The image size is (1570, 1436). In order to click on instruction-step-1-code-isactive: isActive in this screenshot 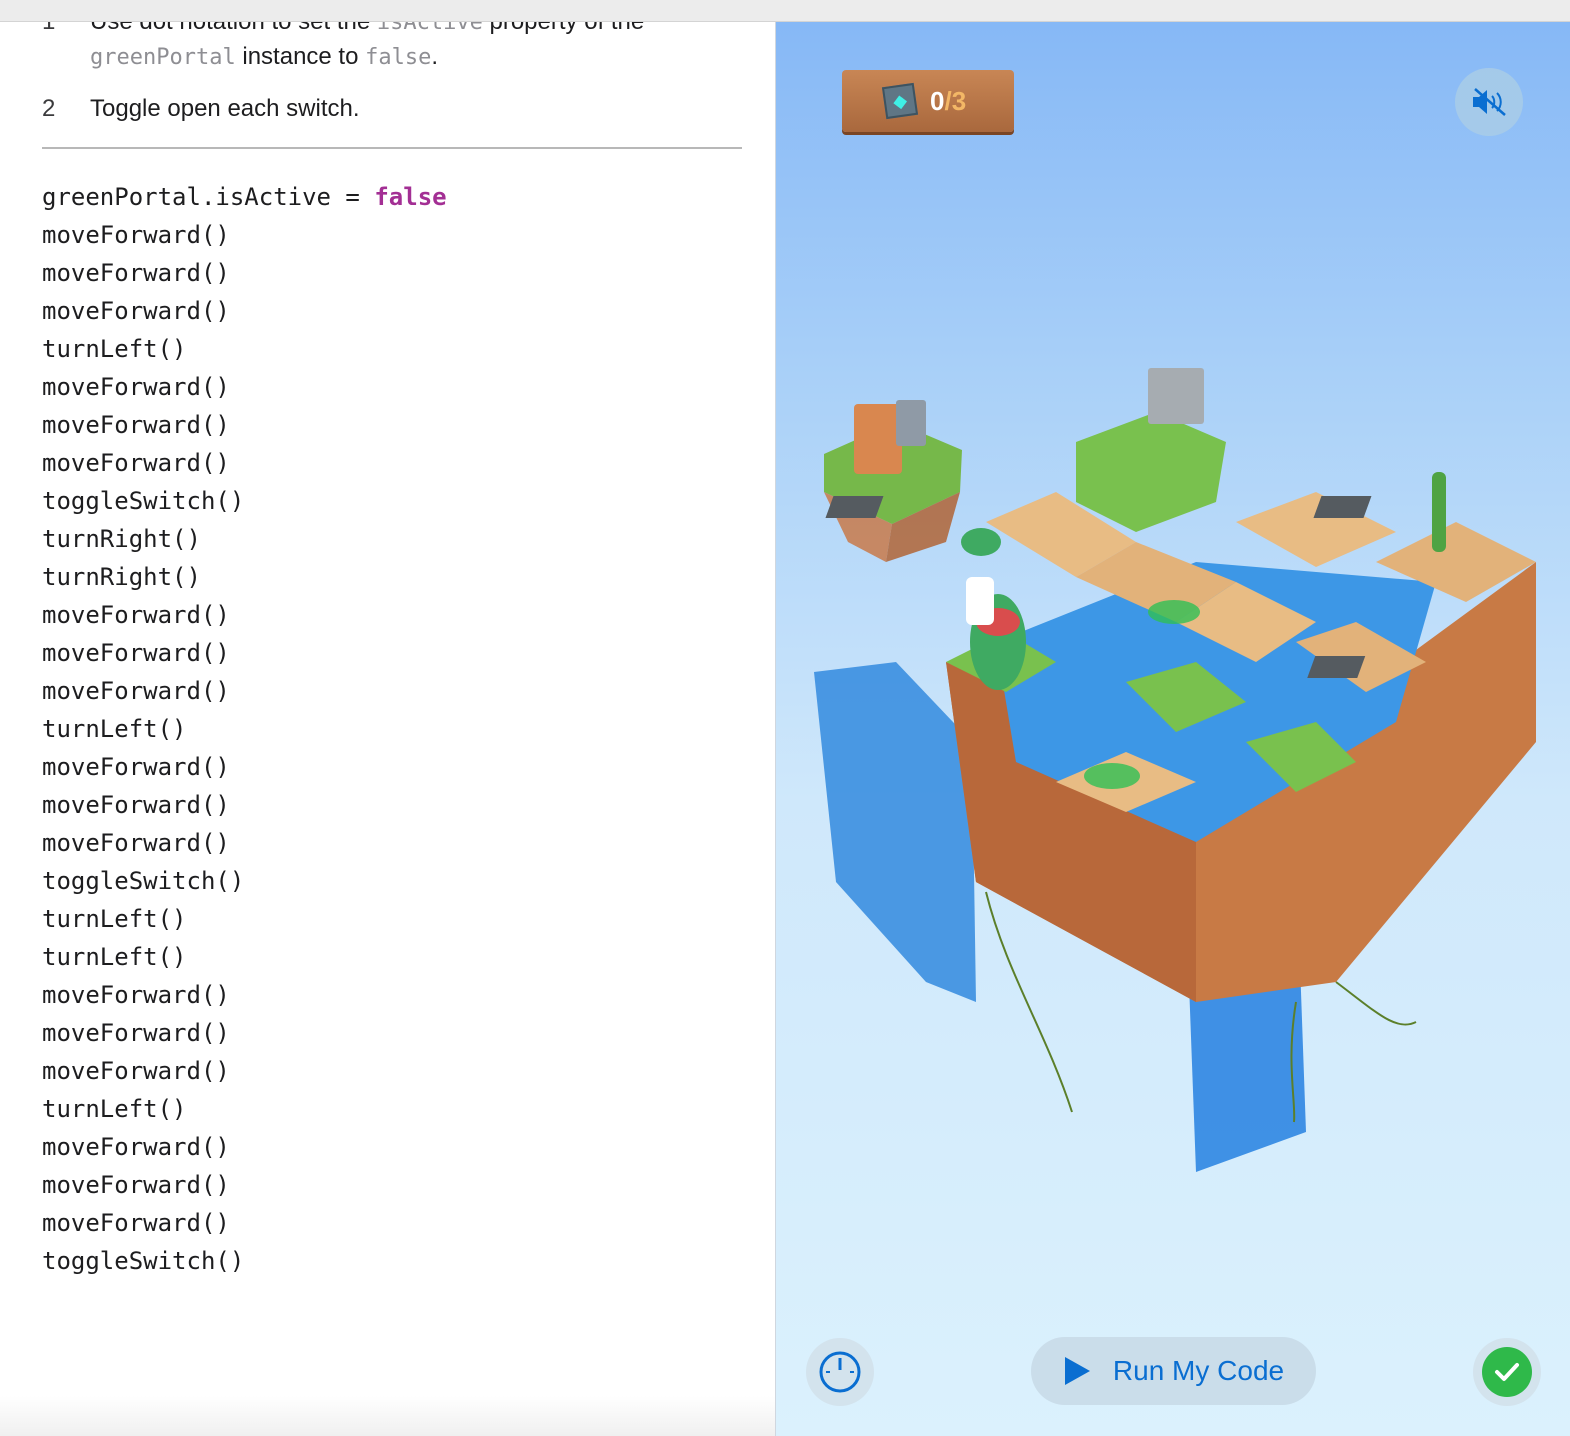, I will do `click(429, 28)`.